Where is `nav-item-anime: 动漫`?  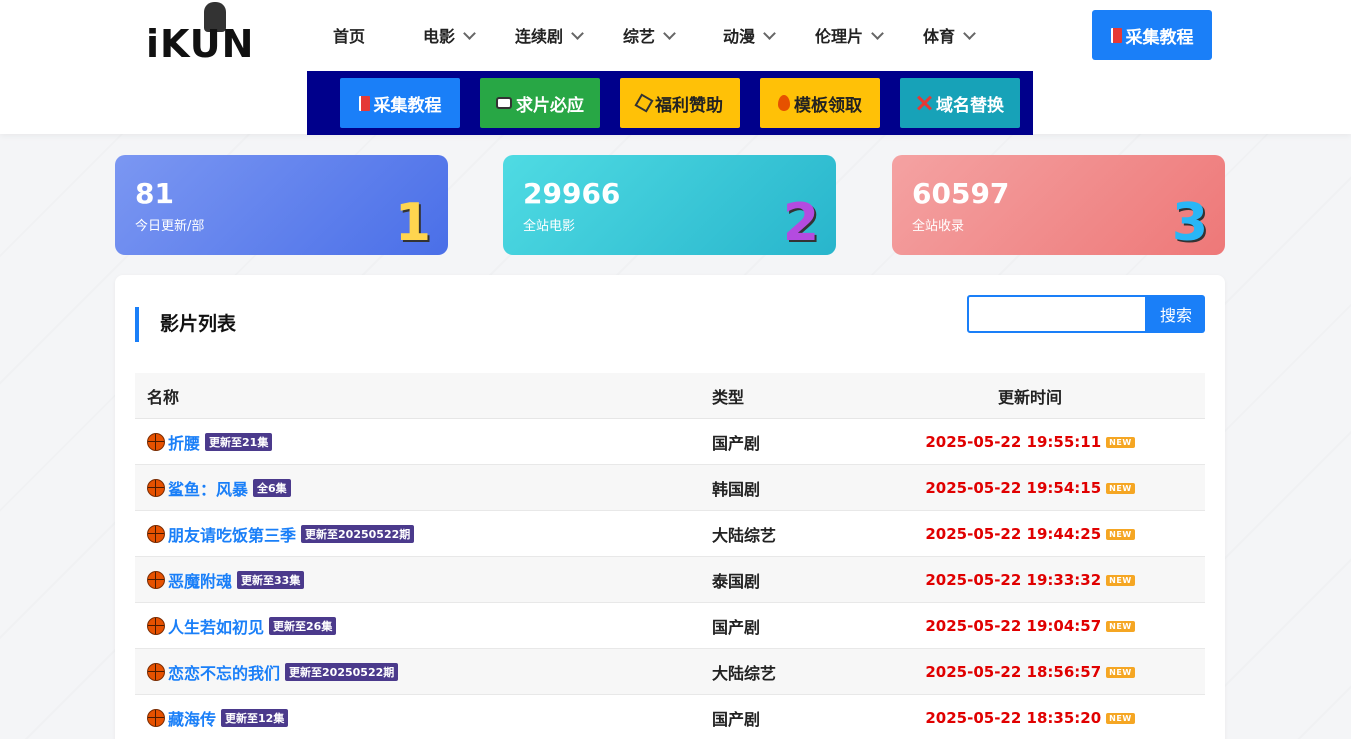
nav-item-anime: 动漫 is located at coordinates (749, 35).